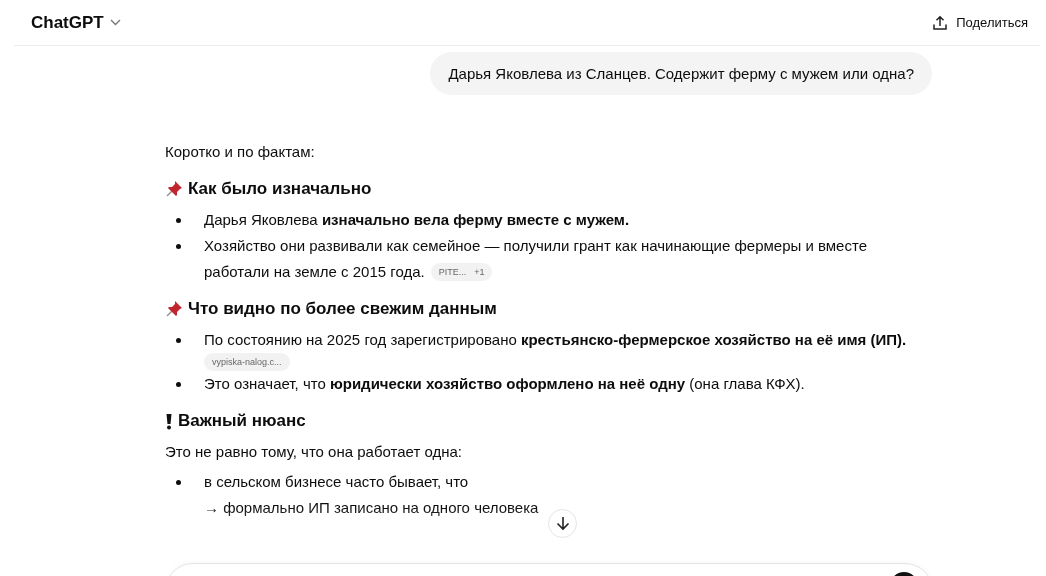  I want to click on scroll-down-button, so click(562, 523).